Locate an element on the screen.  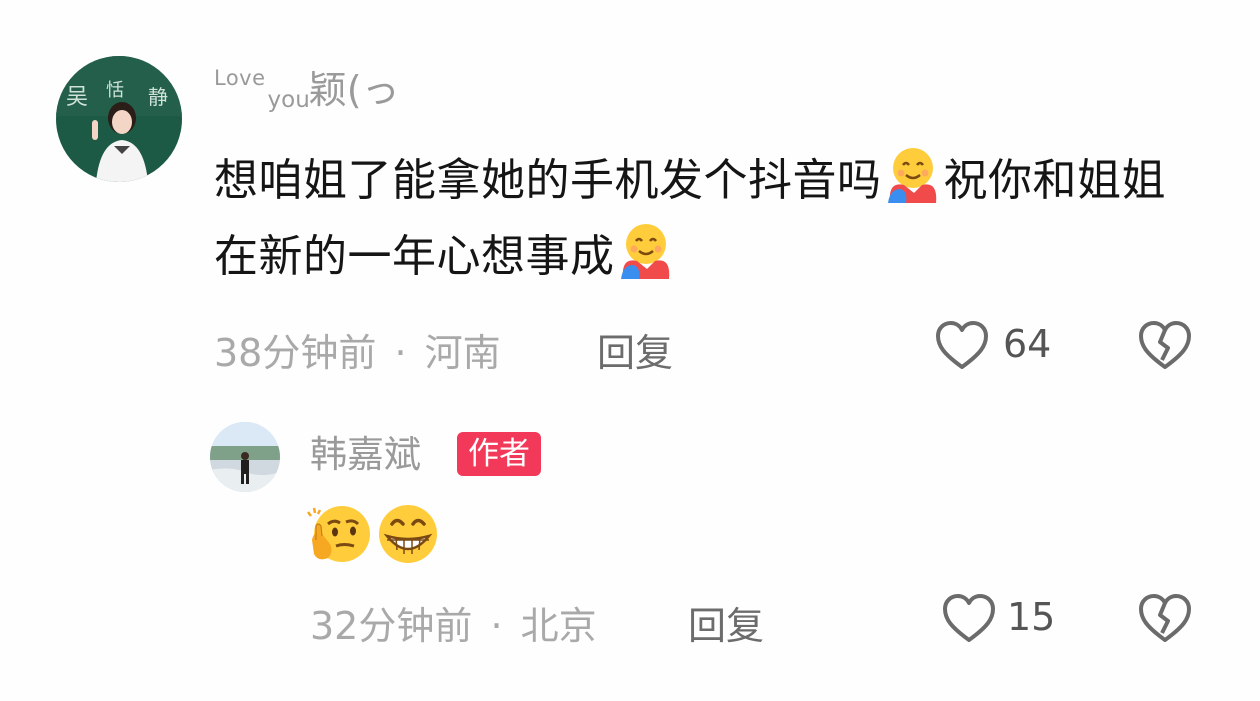
comment-text-part1: 想咱姐了能拿她的手机发个抖音吗 is located at coordinates (548, 180).